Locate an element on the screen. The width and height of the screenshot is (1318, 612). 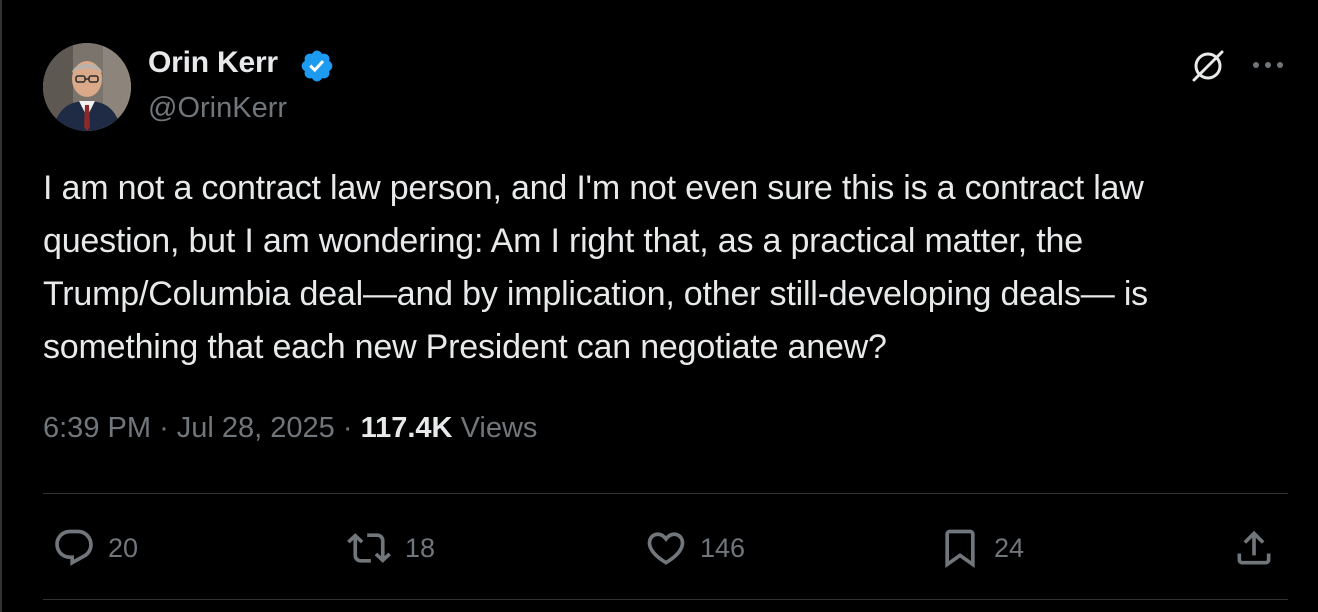
tweet-meta: 6:39 PM · Jul 28, 2025 · 117.4K Views is located at coordinates (290, 428).